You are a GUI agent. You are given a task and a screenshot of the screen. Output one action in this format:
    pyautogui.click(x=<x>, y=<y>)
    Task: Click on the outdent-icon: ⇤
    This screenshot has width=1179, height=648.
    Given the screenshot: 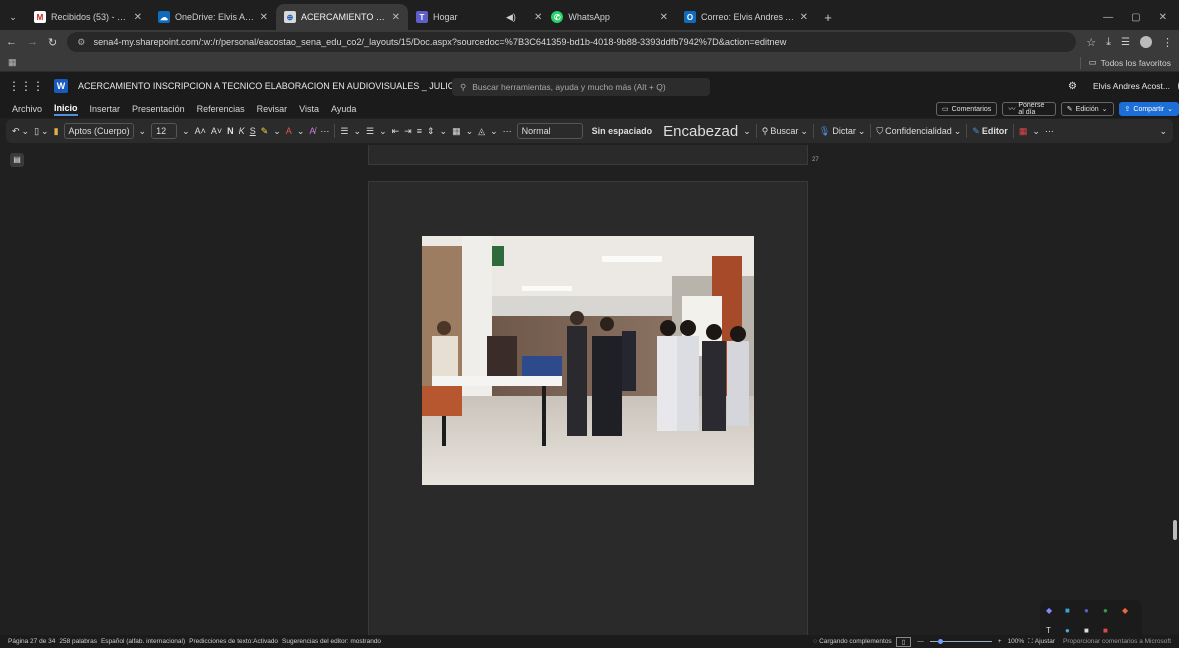 What is the action you would take?
    pyautogui.click(x=396, y=131)
    